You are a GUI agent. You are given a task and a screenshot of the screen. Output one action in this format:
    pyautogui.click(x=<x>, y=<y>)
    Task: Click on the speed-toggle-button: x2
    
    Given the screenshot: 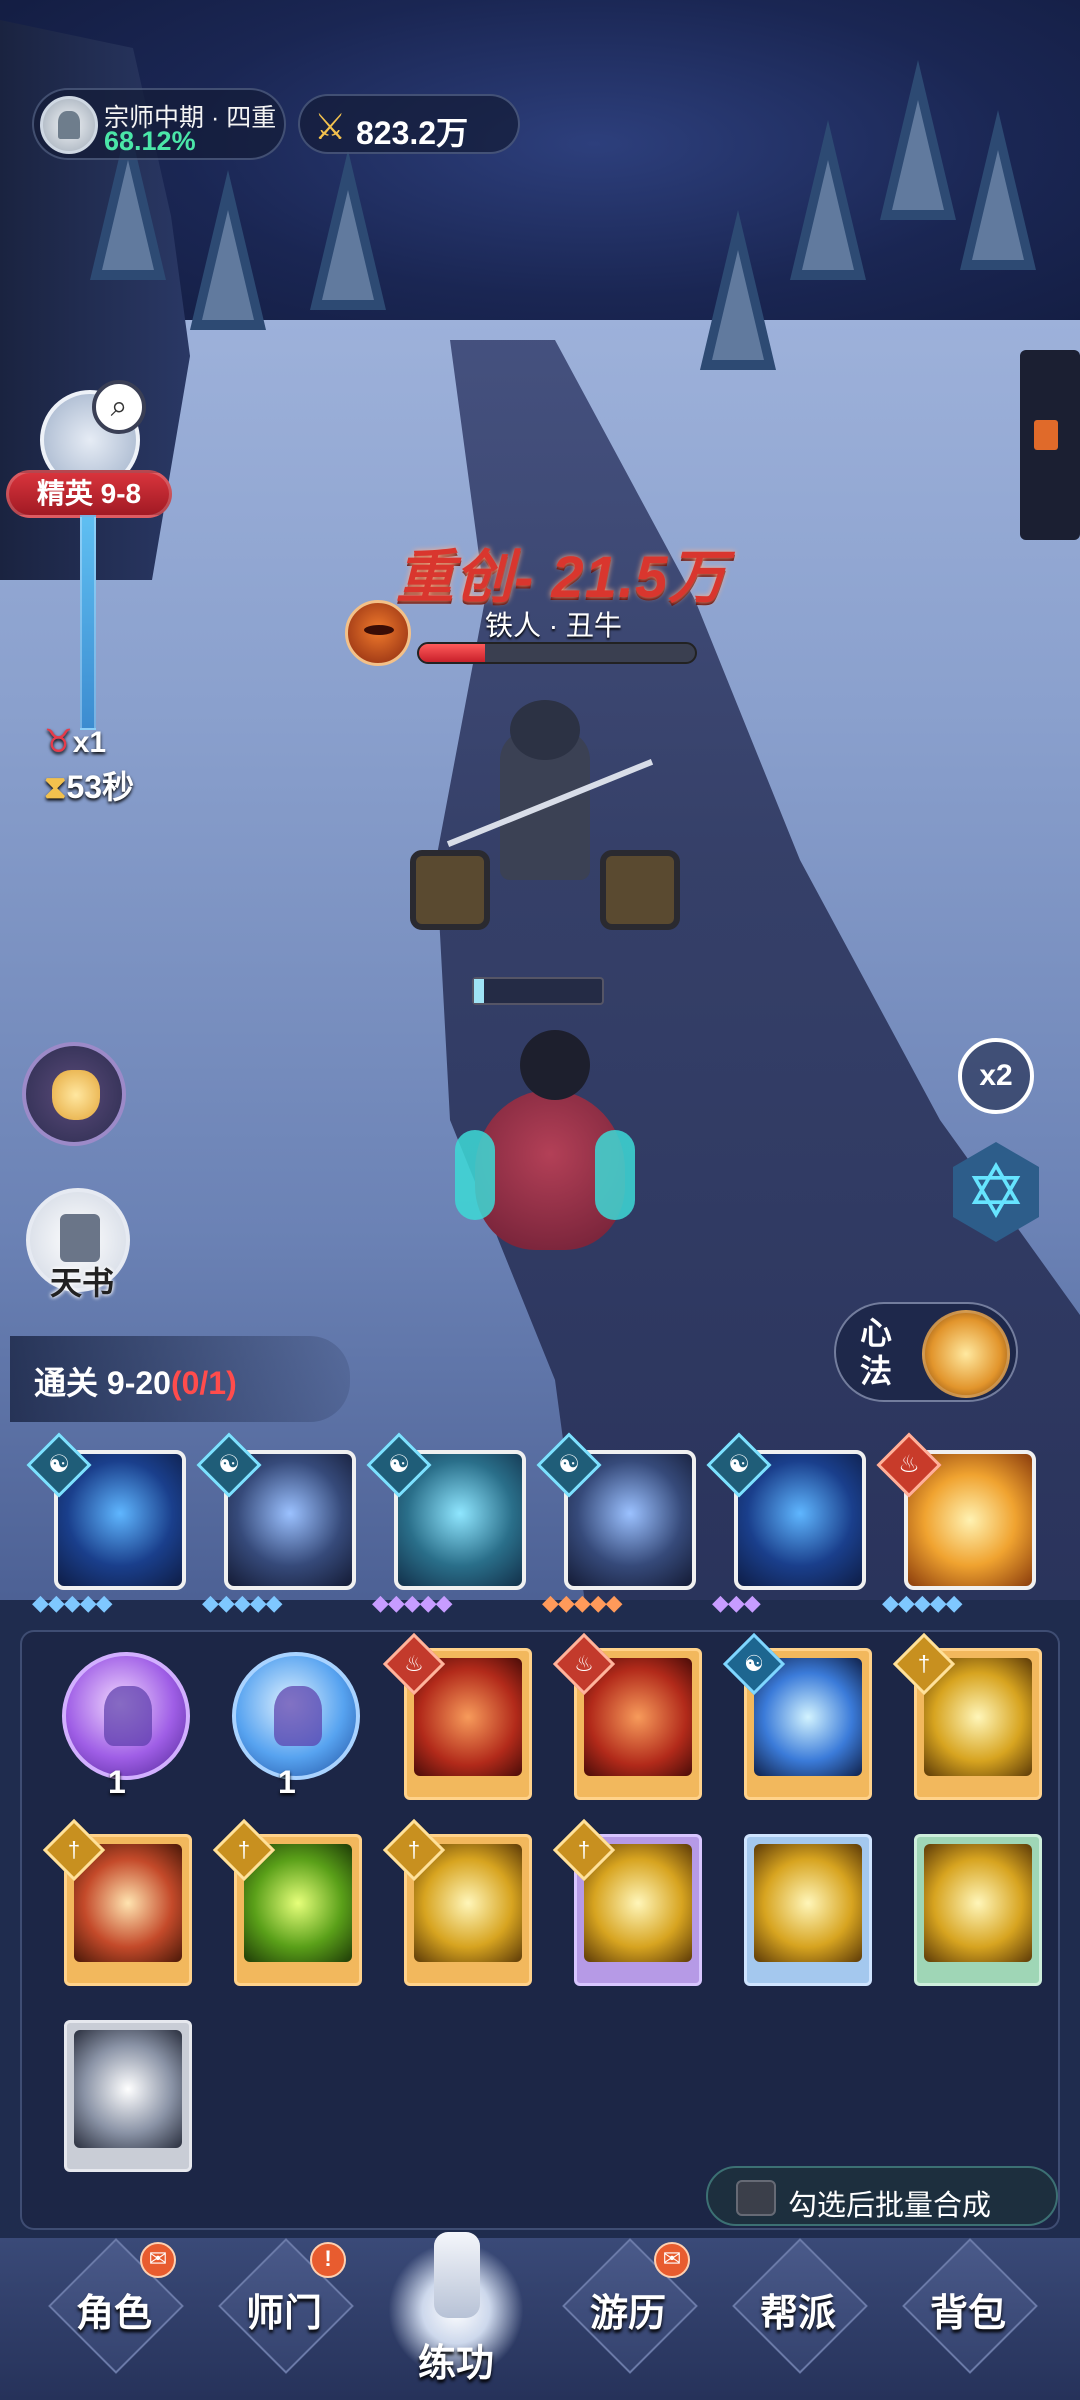 What is the action you would take?
    pyautogui.click(x=996, y=1076)
    